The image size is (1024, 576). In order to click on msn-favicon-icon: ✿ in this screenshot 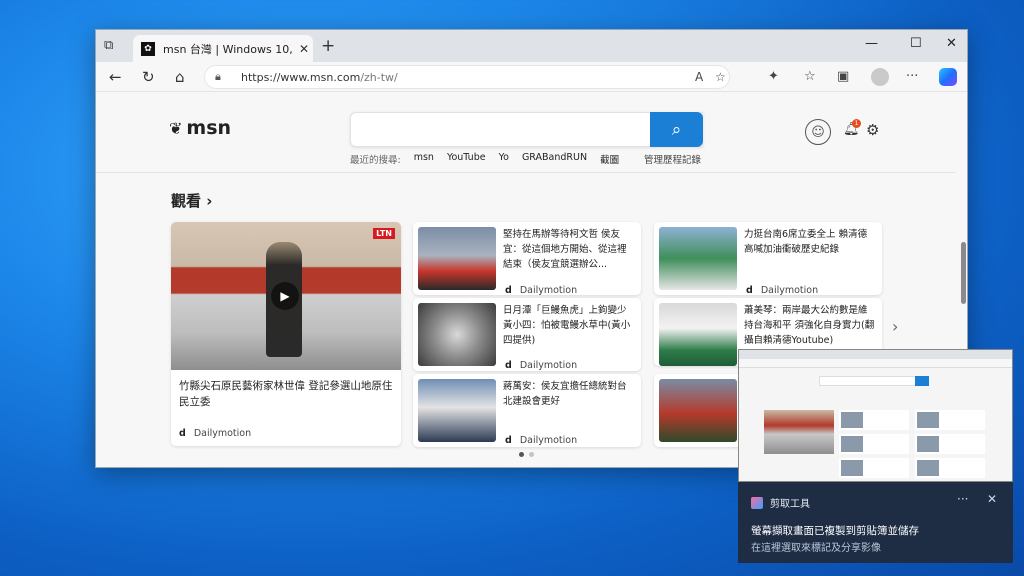, I will do `click(148, 48)`.